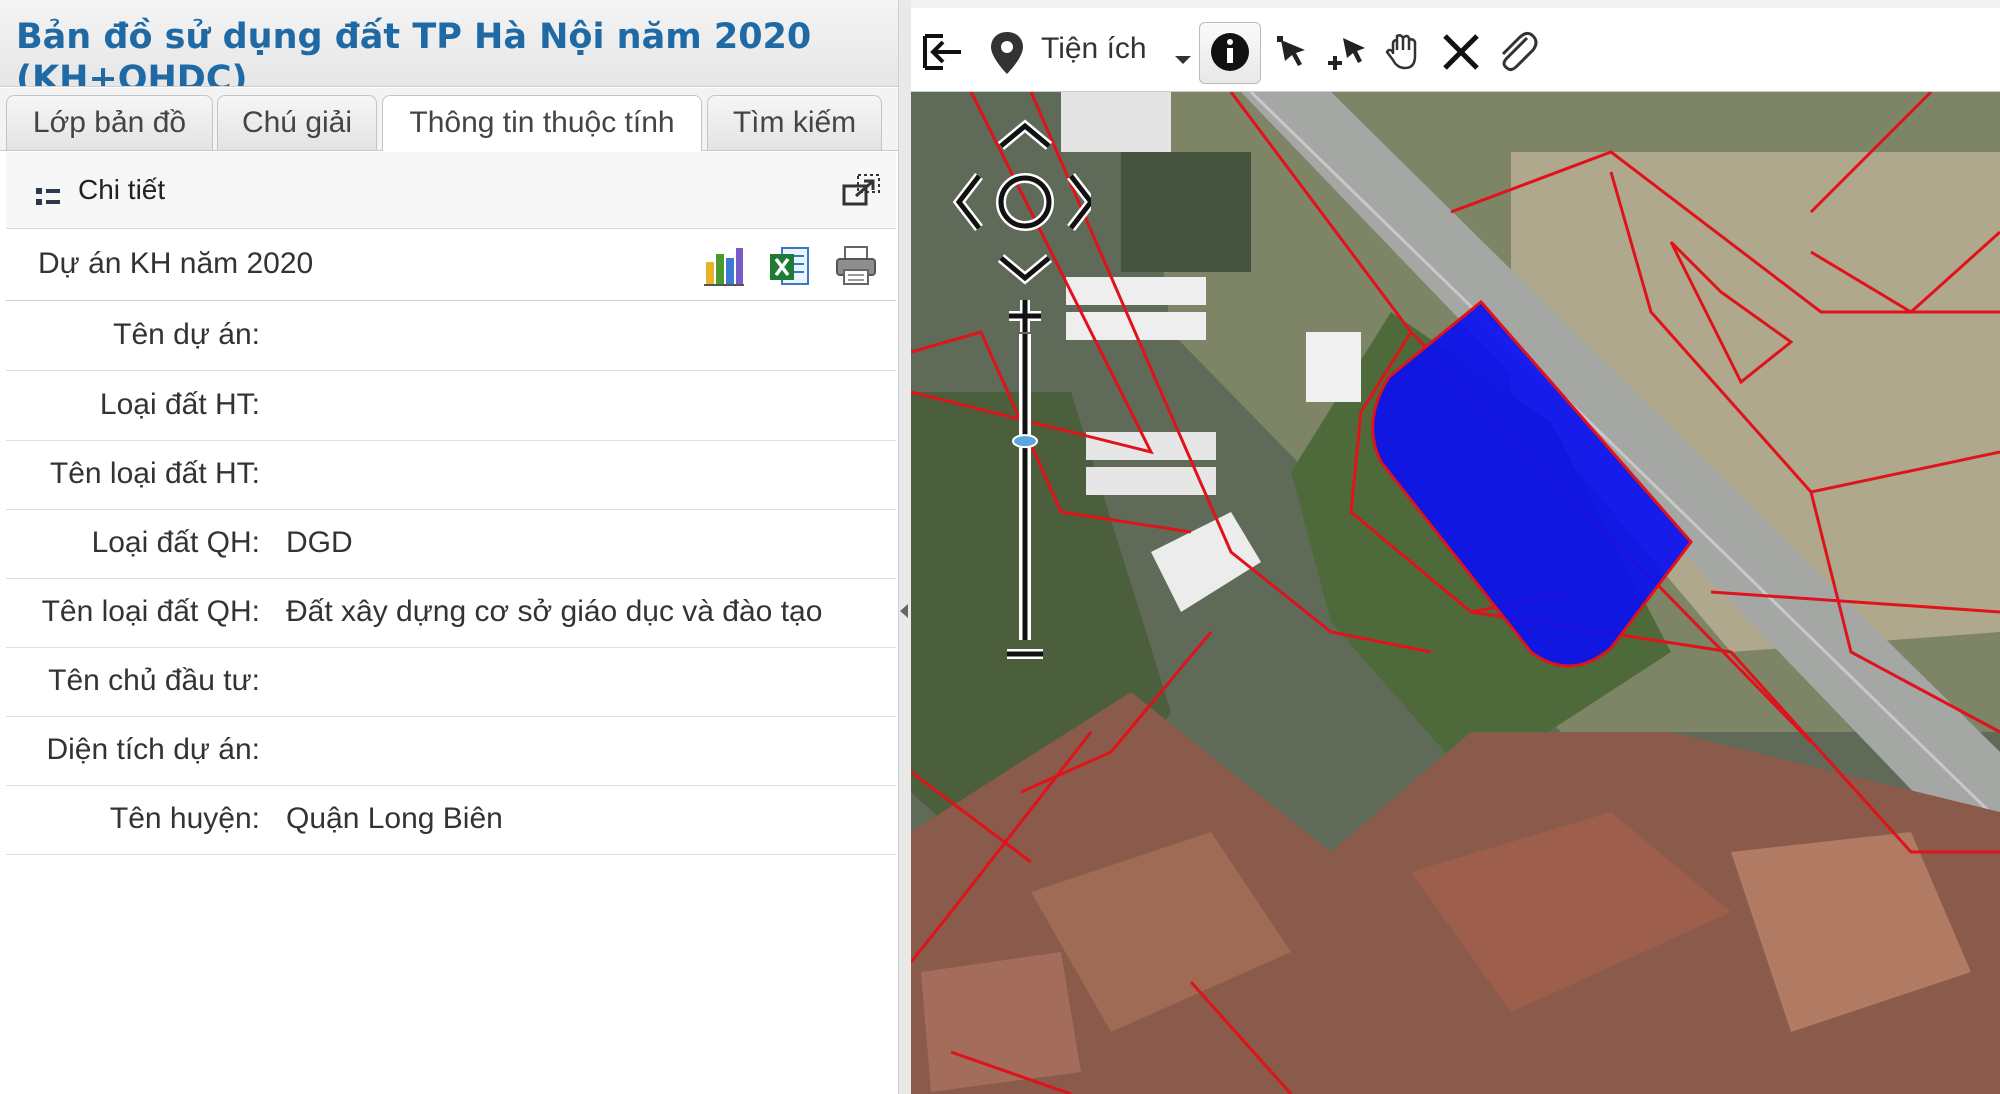 The height and width of the screenshot is (1094, 2000). Describe the element at coordinates (794, 122) in the screenshot. I see `tab-search: Tìm kiếm` at that location.